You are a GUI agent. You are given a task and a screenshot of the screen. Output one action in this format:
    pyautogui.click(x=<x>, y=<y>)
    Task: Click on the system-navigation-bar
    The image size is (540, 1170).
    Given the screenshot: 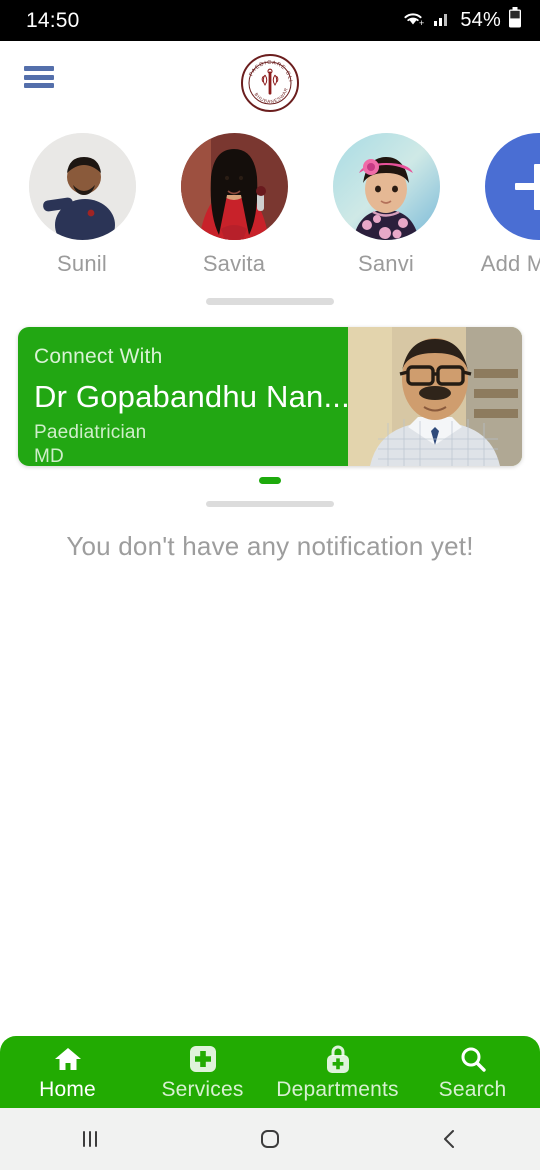 What is the action you would take?
    pyautogui.click(x=270, y=1139)
    